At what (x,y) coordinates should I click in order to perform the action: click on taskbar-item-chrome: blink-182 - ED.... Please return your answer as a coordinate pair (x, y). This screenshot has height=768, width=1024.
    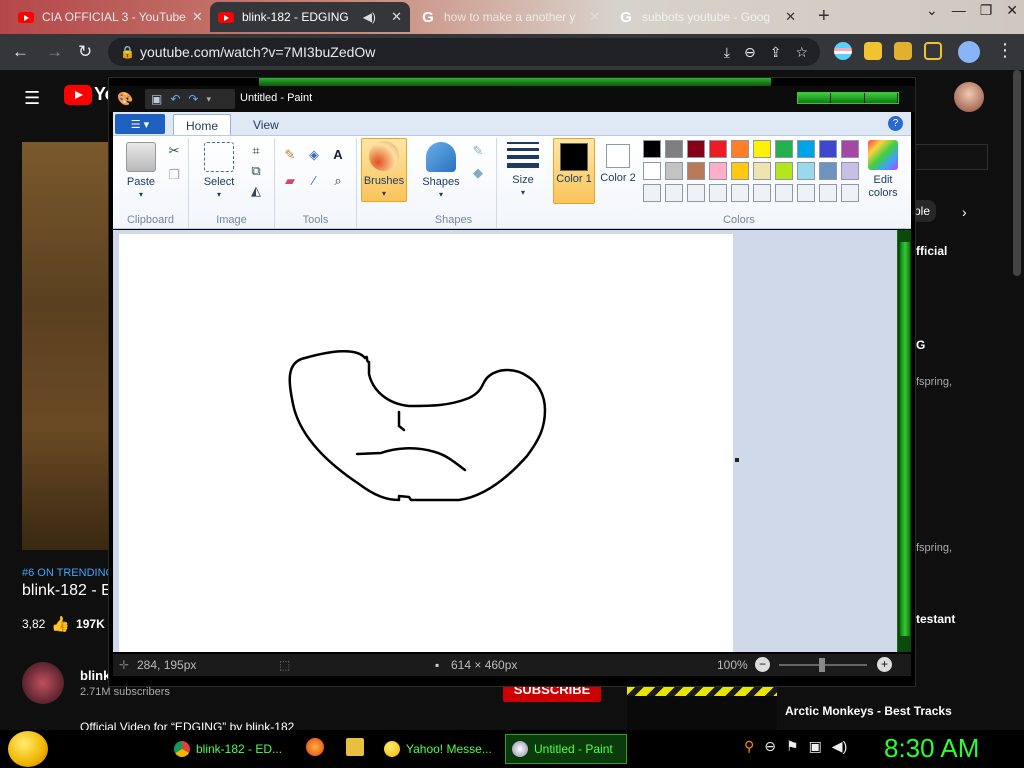
    Looking at the image, I should click on (230, 749).